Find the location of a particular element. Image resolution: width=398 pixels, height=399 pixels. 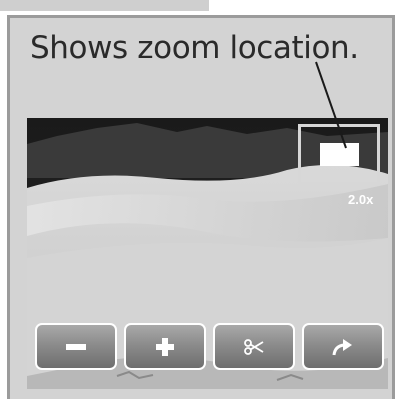

top-divider is located at coordinates (104, 5).